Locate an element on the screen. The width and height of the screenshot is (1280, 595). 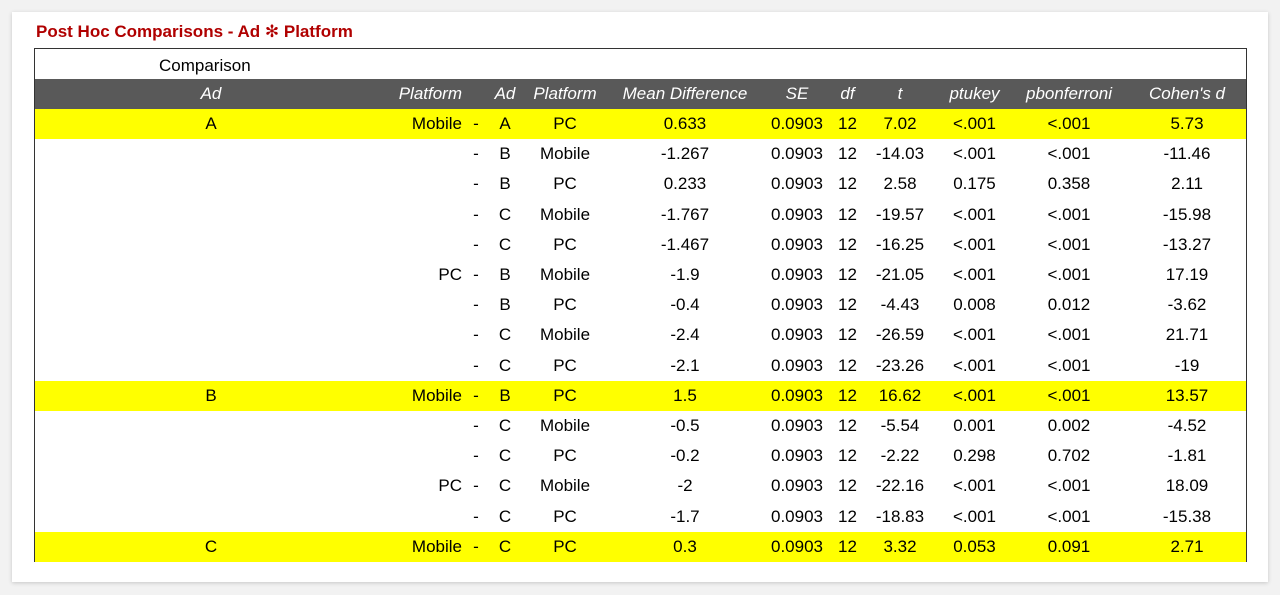
cell-mean-difference: -1.467 is located at coordinates (685, 244).